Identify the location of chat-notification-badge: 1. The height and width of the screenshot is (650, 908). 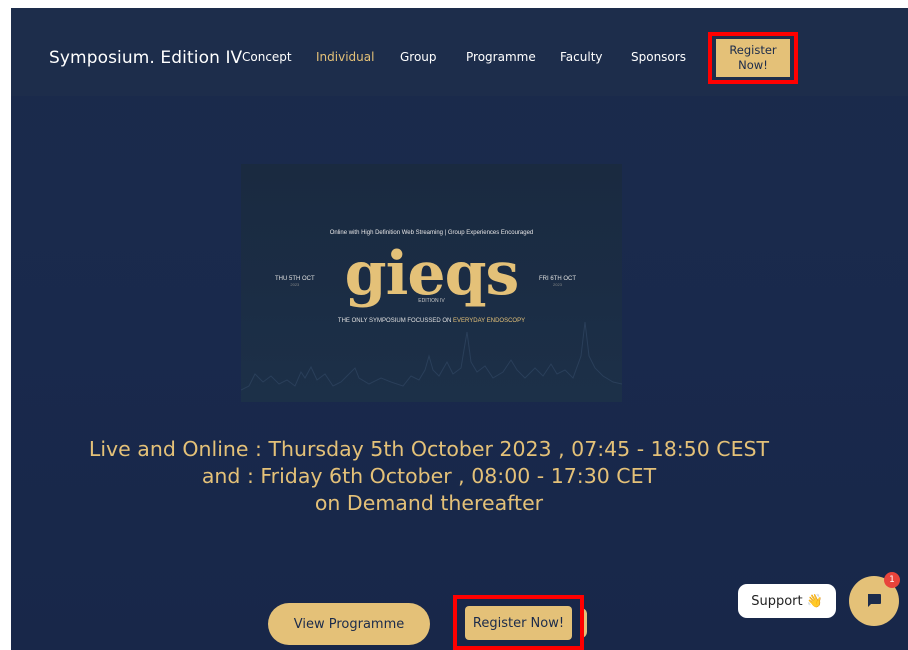
(892, 580).